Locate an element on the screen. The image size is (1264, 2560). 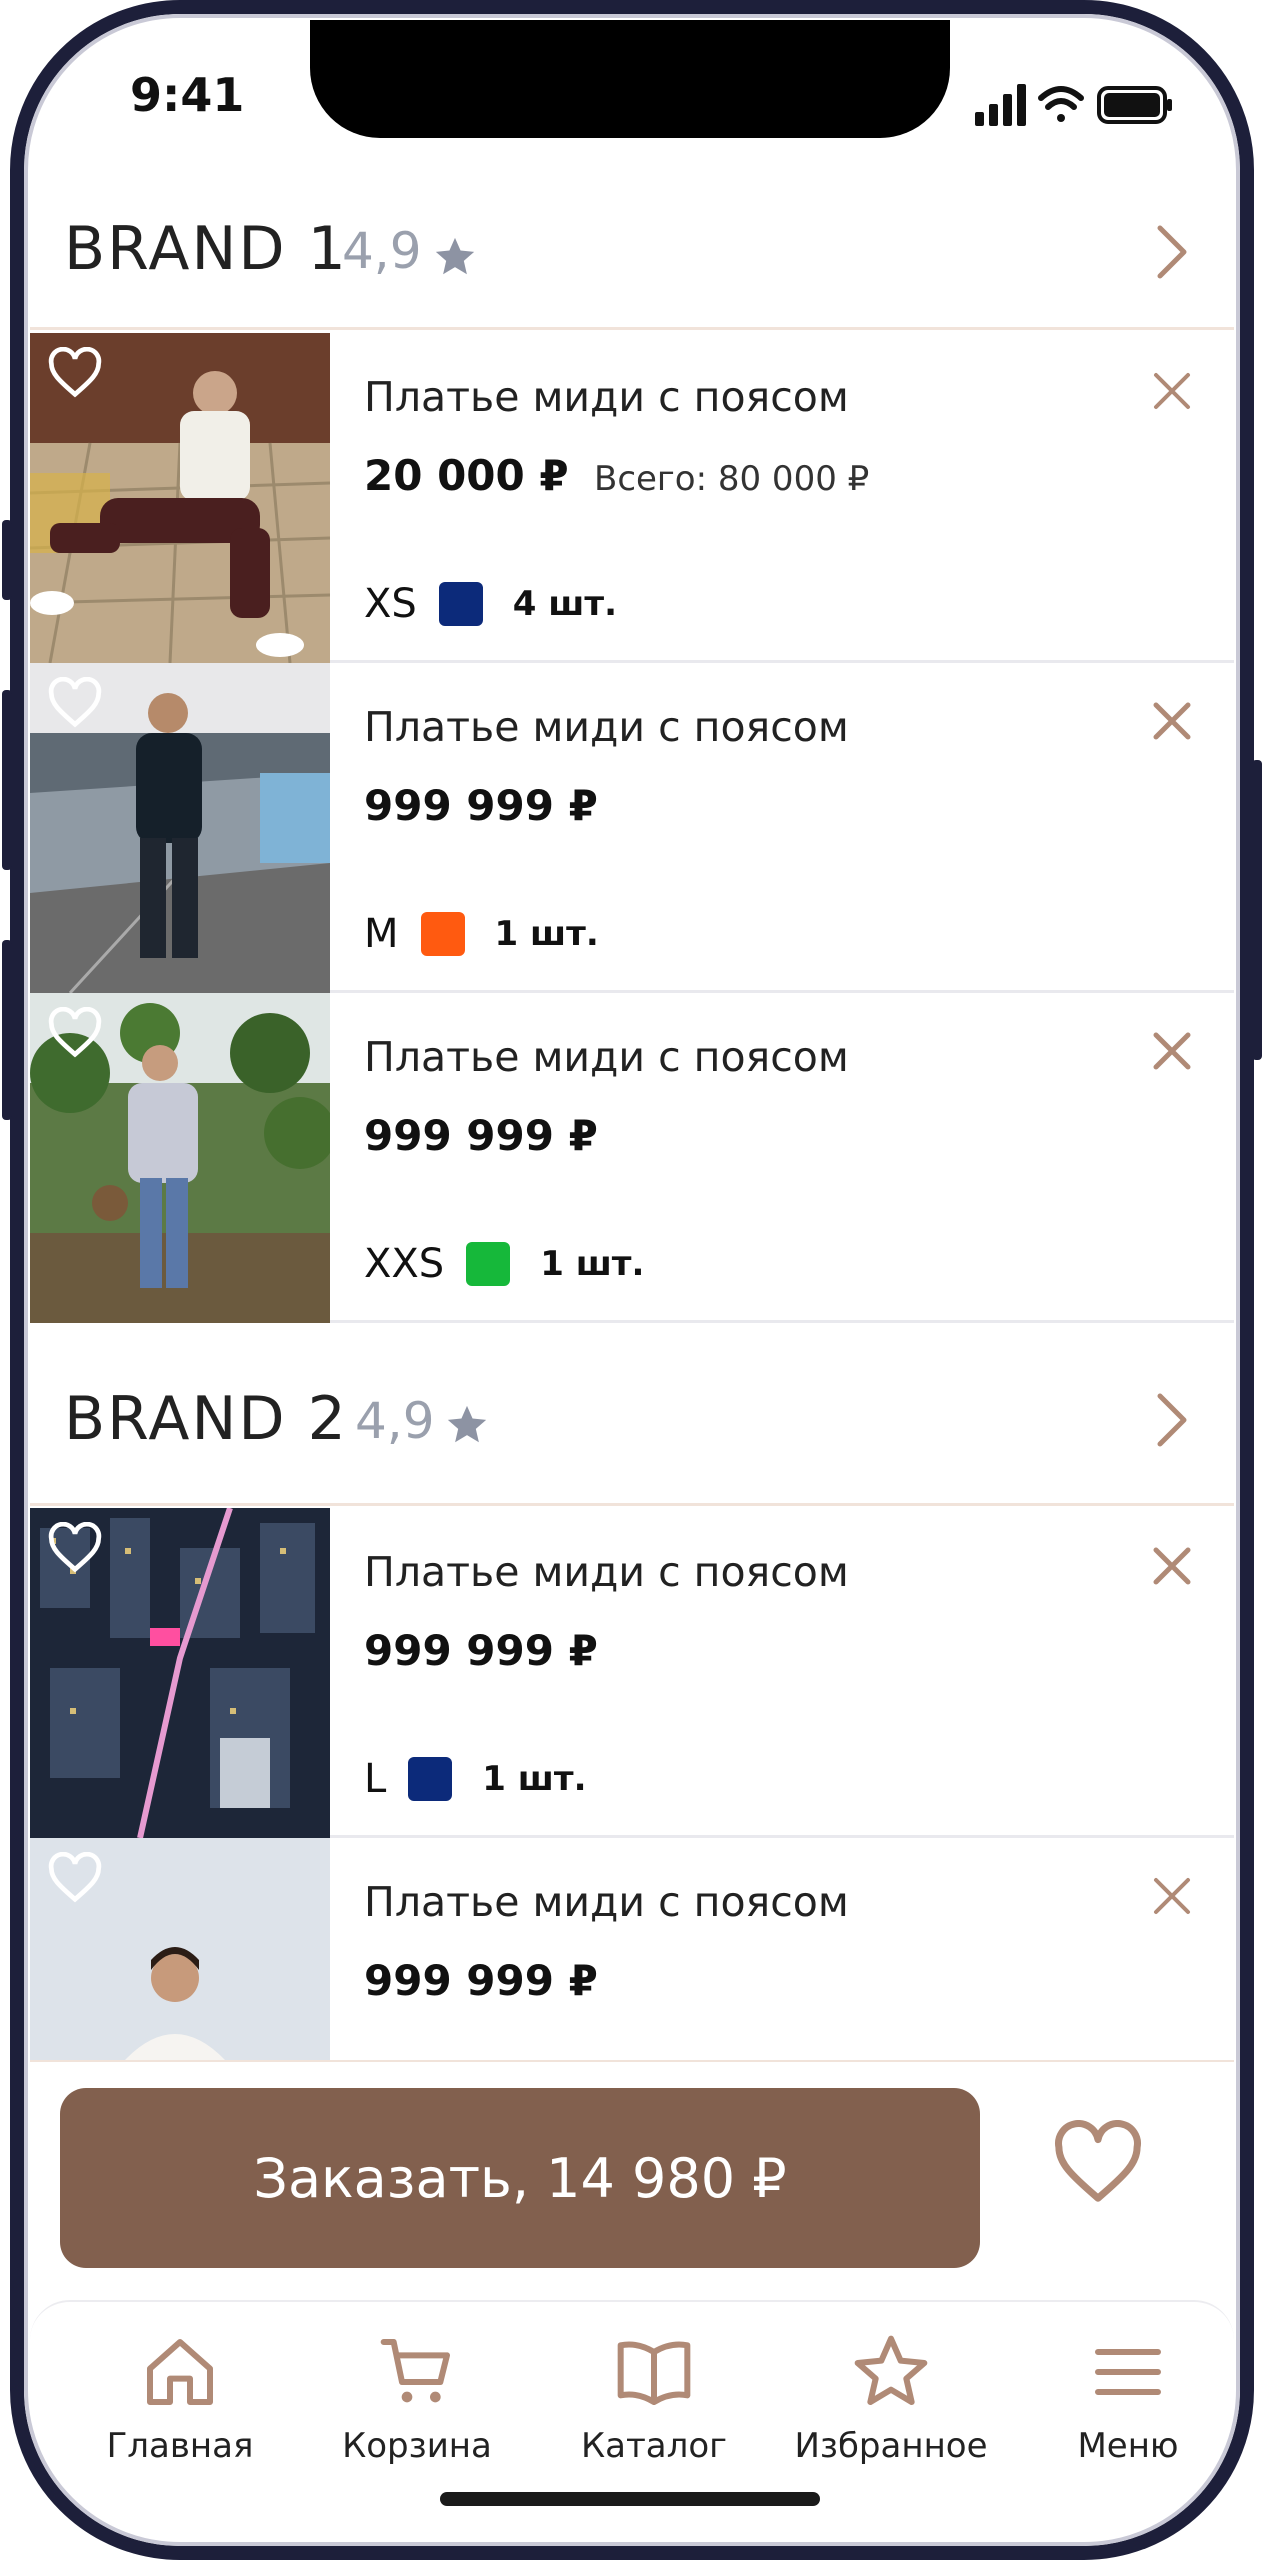
nav-item-favorites: Избранное is located at coordinates (891, 2399).